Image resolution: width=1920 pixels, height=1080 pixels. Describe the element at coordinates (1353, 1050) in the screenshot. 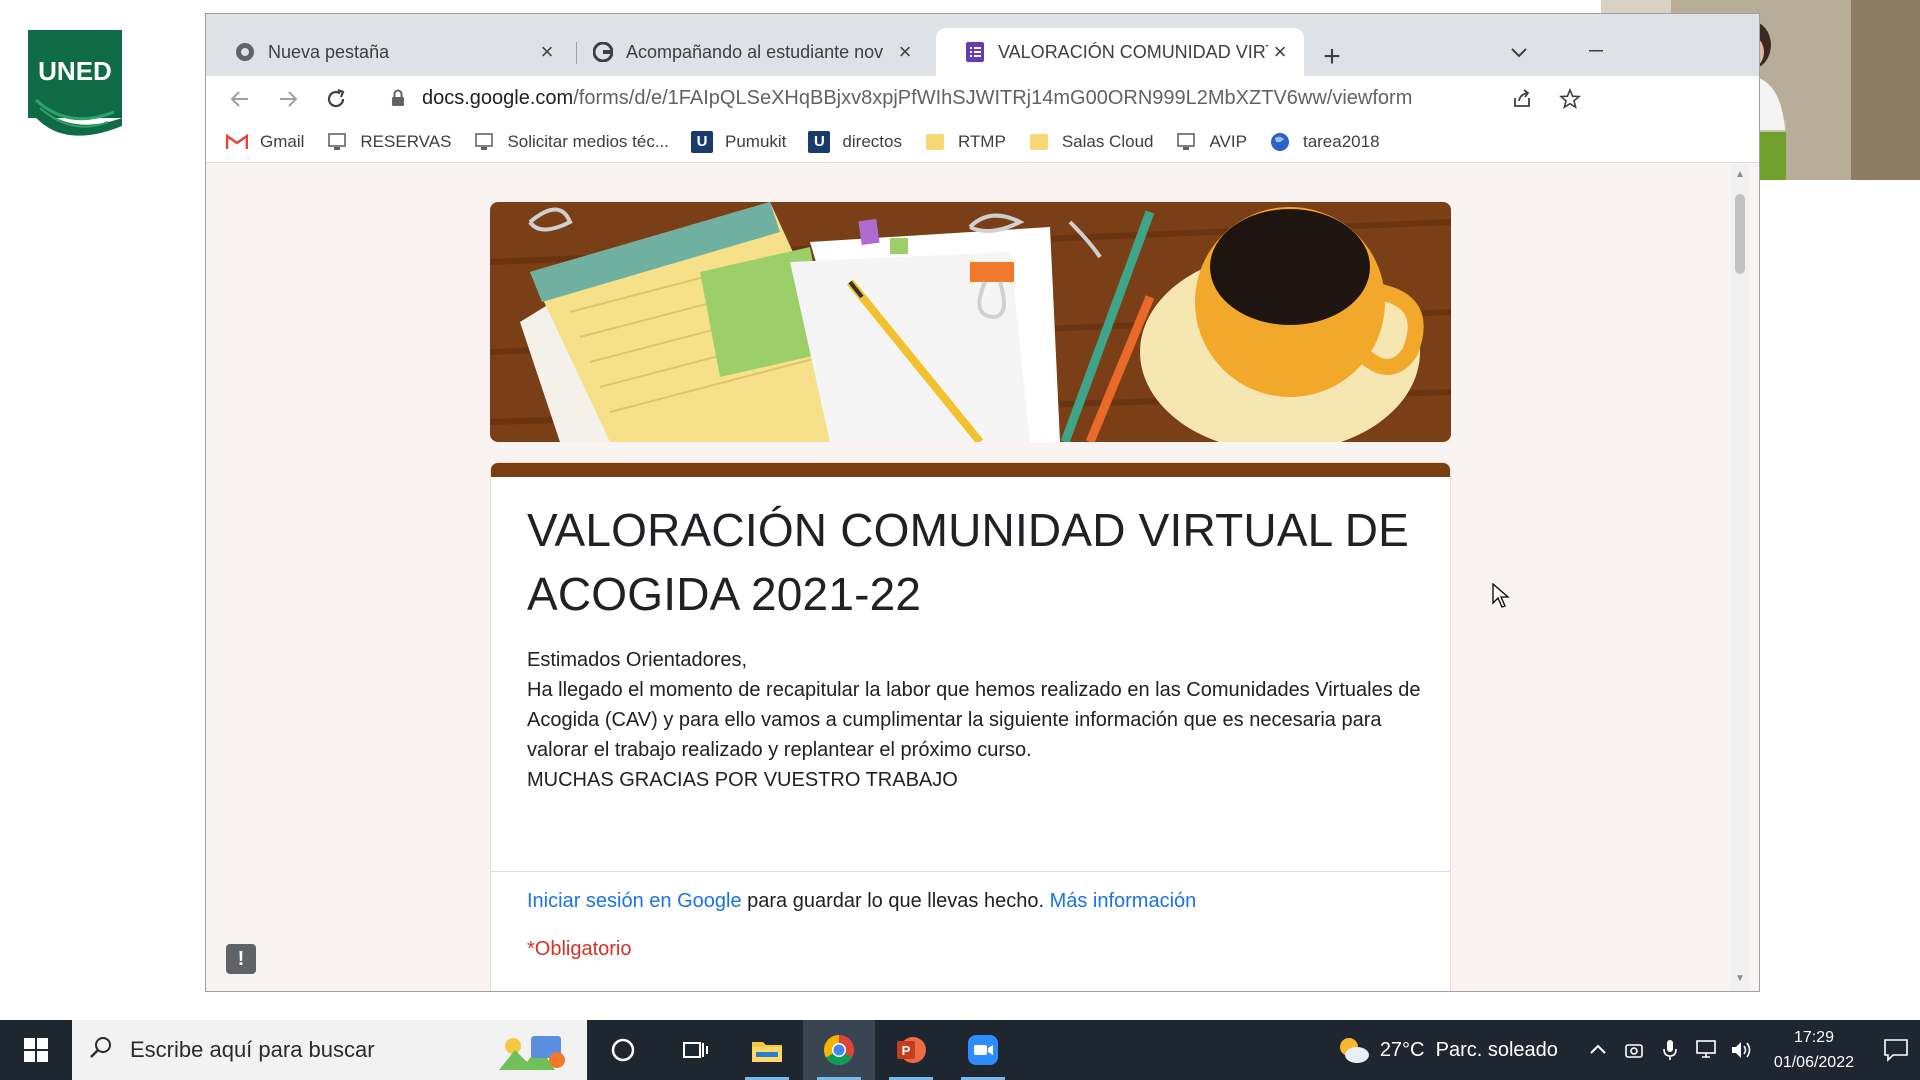

I see `partly-sunny-icon` at that location.